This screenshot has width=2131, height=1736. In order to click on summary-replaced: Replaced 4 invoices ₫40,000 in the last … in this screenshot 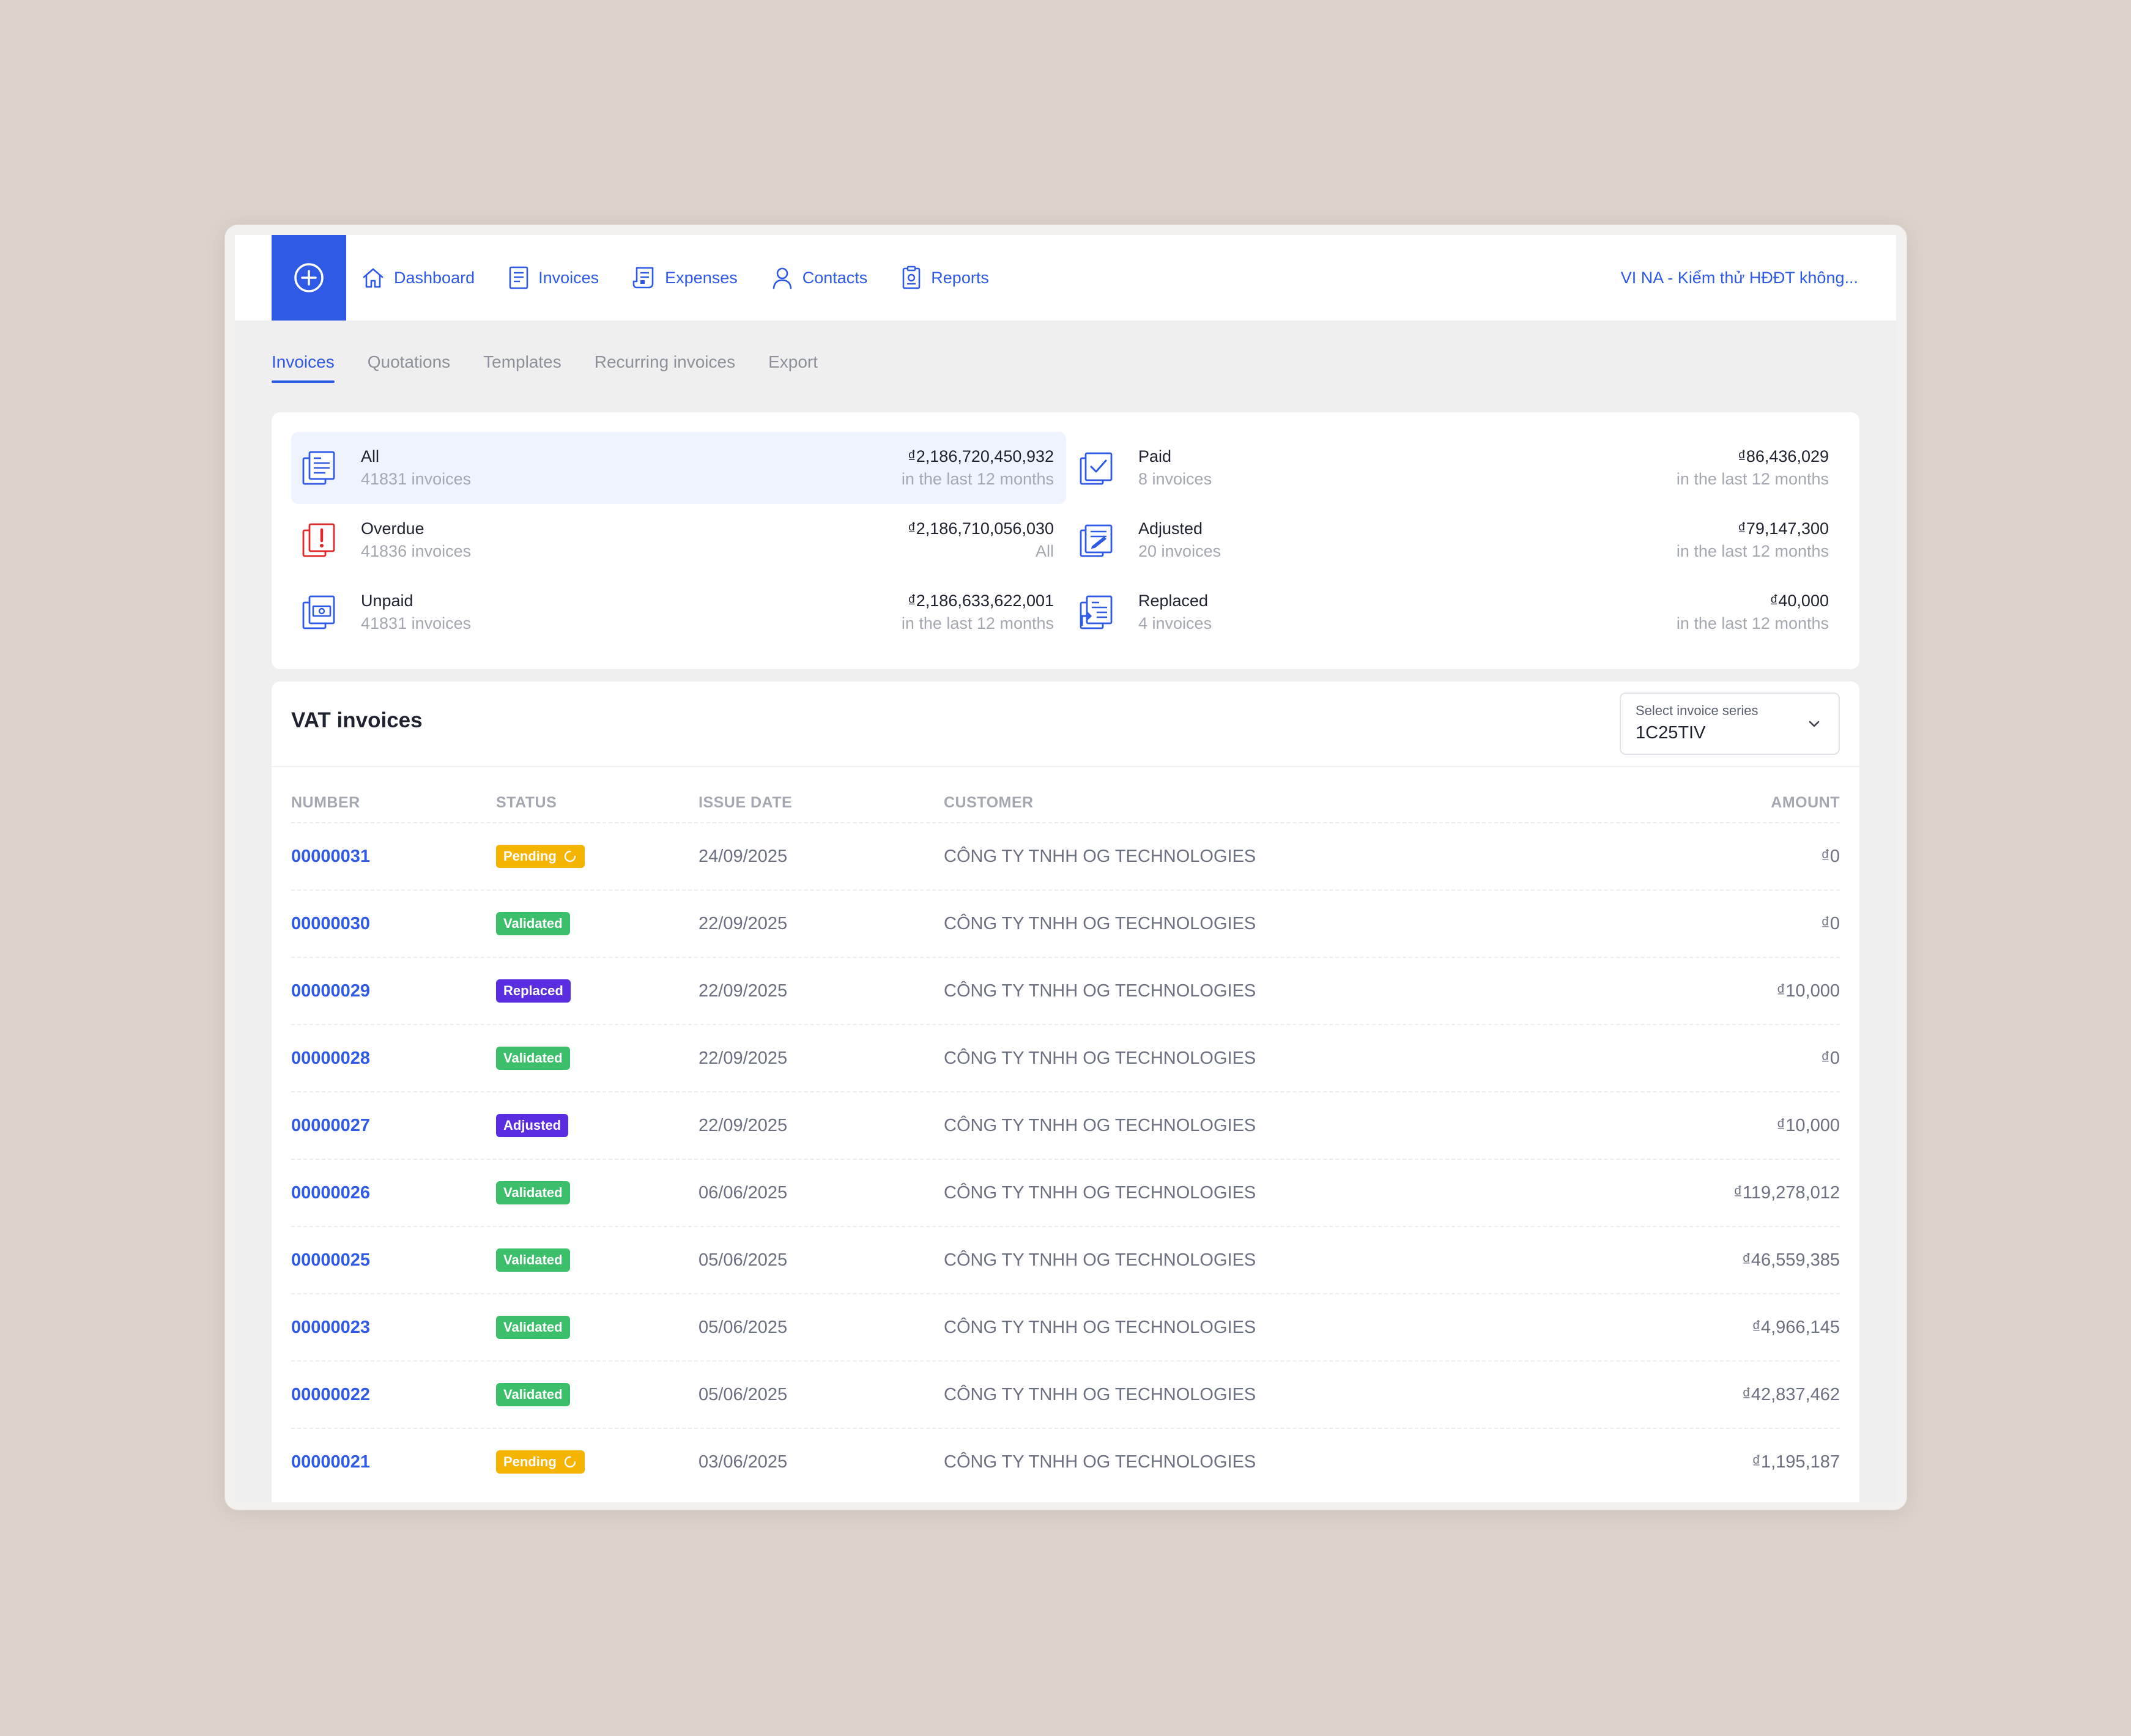, I will do `click(1453, 612)`.